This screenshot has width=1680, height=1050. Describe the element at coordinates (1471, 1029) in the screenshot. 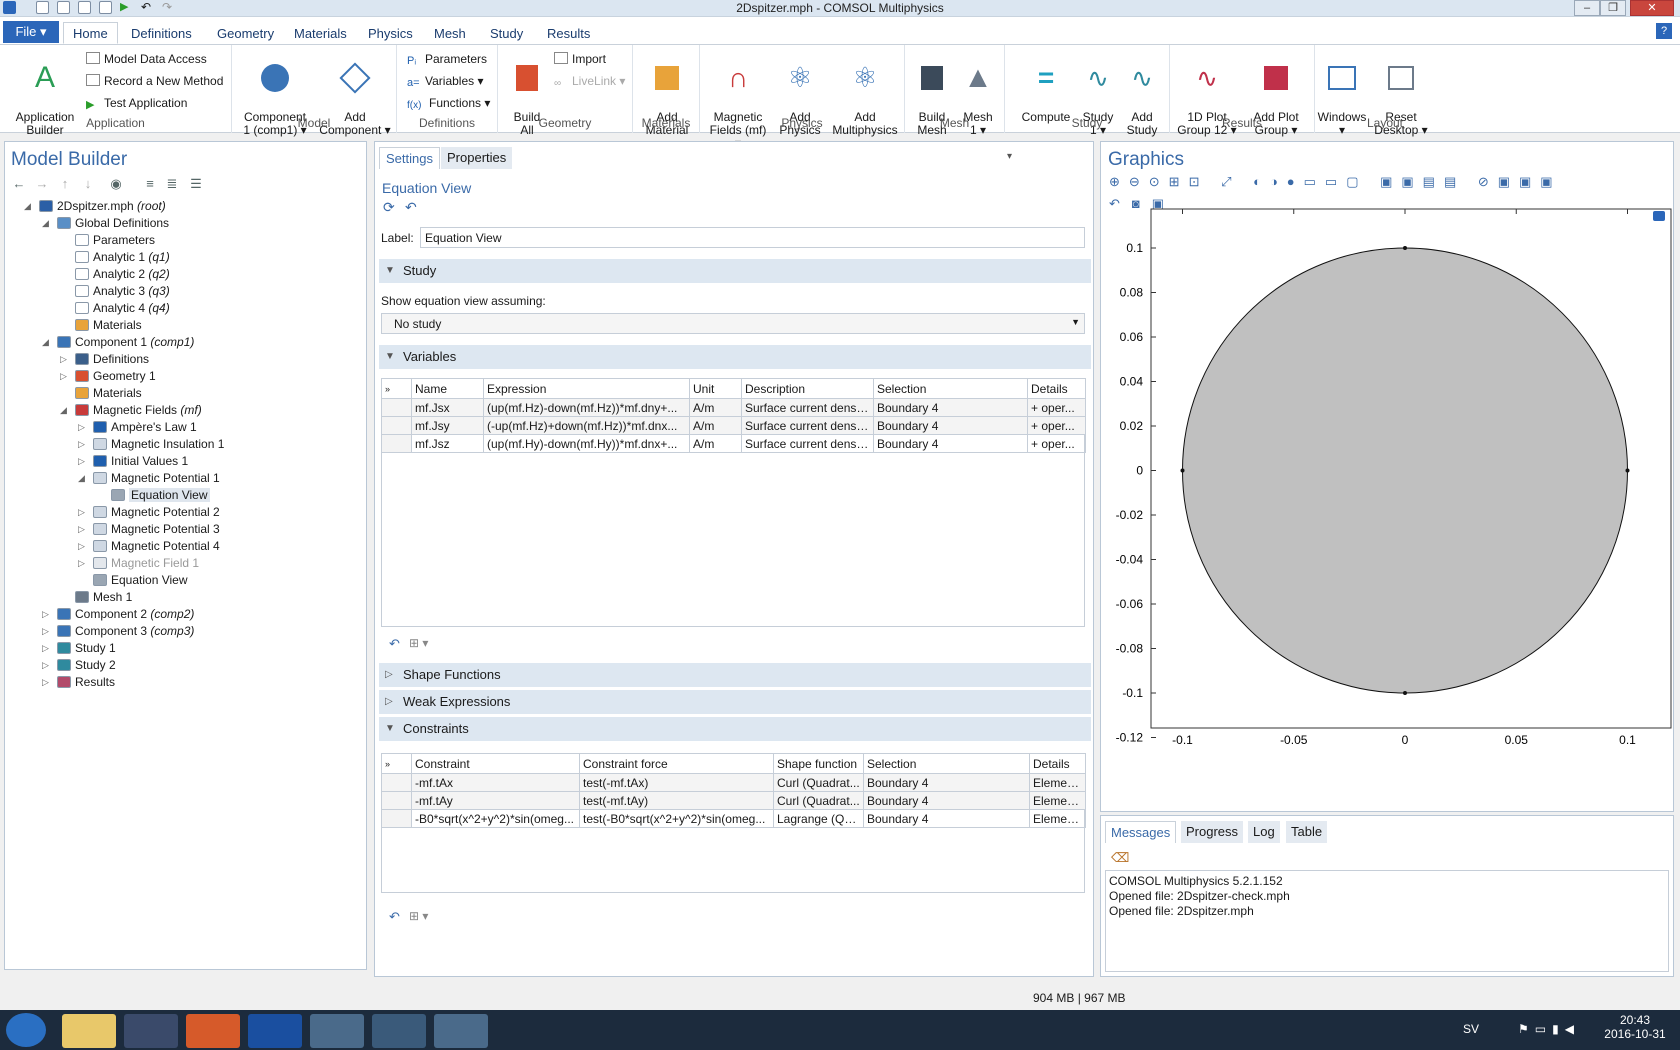

I see `language-indicator: SV` at that location.